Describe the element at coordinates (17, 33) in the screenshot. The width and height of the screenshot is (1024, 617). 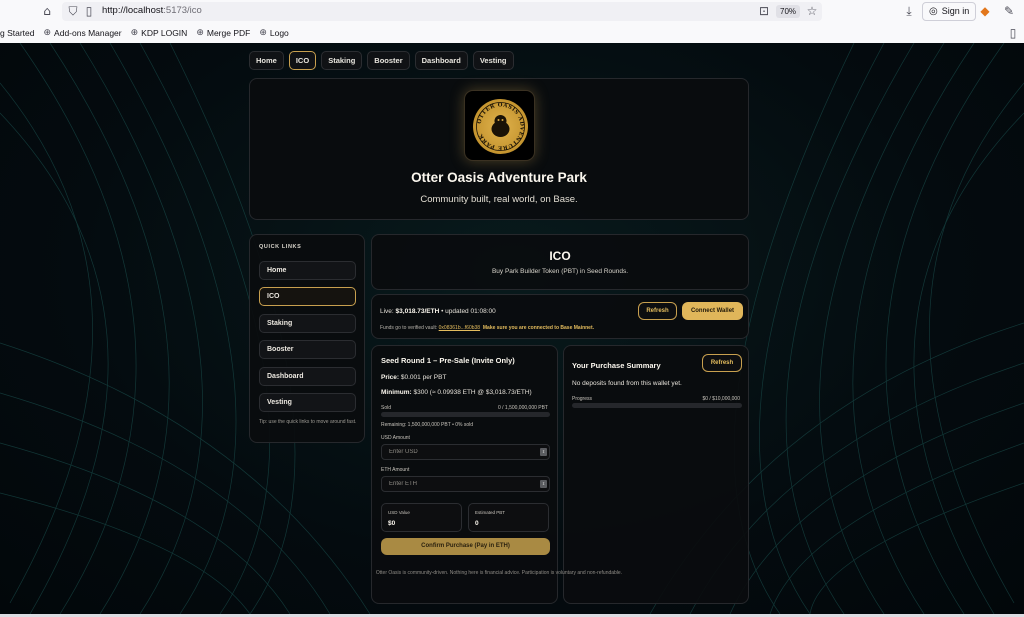
I see `bookmark-getting-started: g Started` at that location.